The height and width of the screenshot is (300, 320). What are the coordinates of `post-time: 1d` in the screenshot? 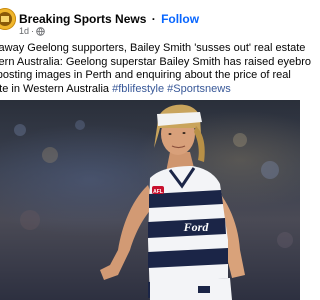 It's located at (24, 31).